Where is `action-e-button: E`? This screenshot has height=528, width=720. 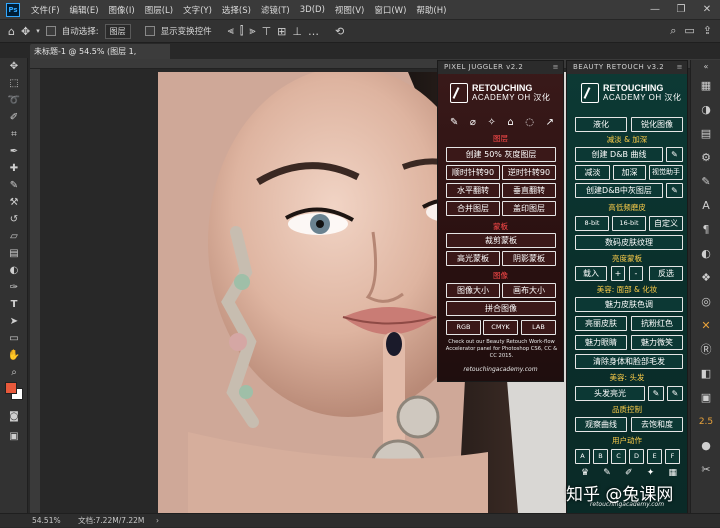
action-e-button: E is located at coordinates (654, 456).